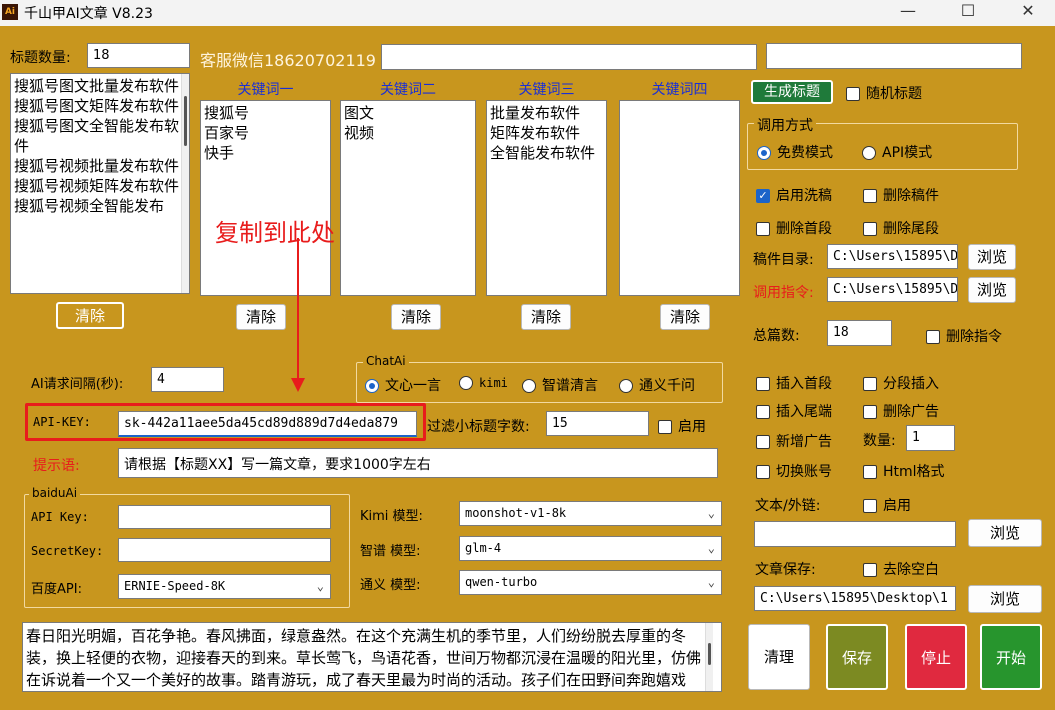 The height and width of the screenshot is (710, 1055). I want to click on minimize-icon: —, so click(908, 13).